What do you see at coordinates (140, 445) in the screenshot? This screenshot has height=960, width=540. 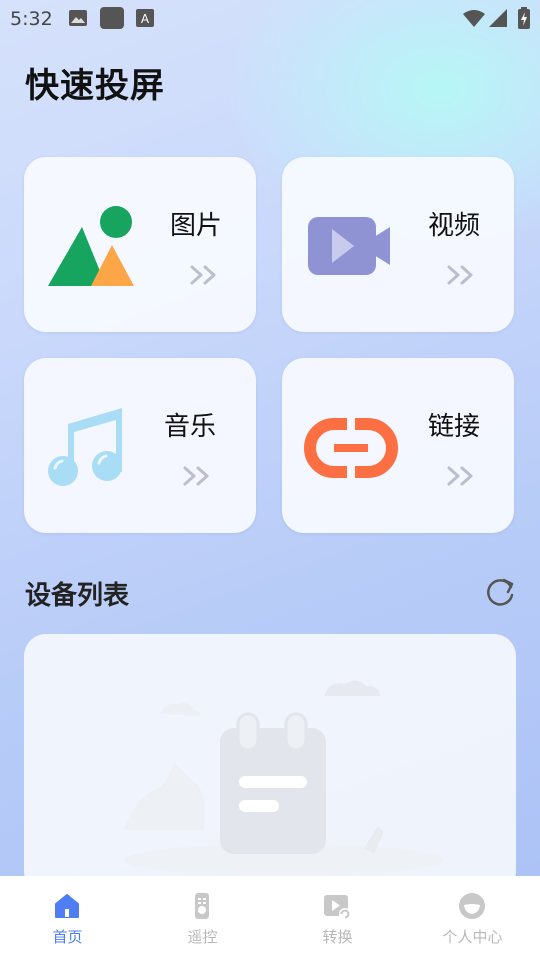 I see `music-card: 音乐` at bounding box center [140, 445].